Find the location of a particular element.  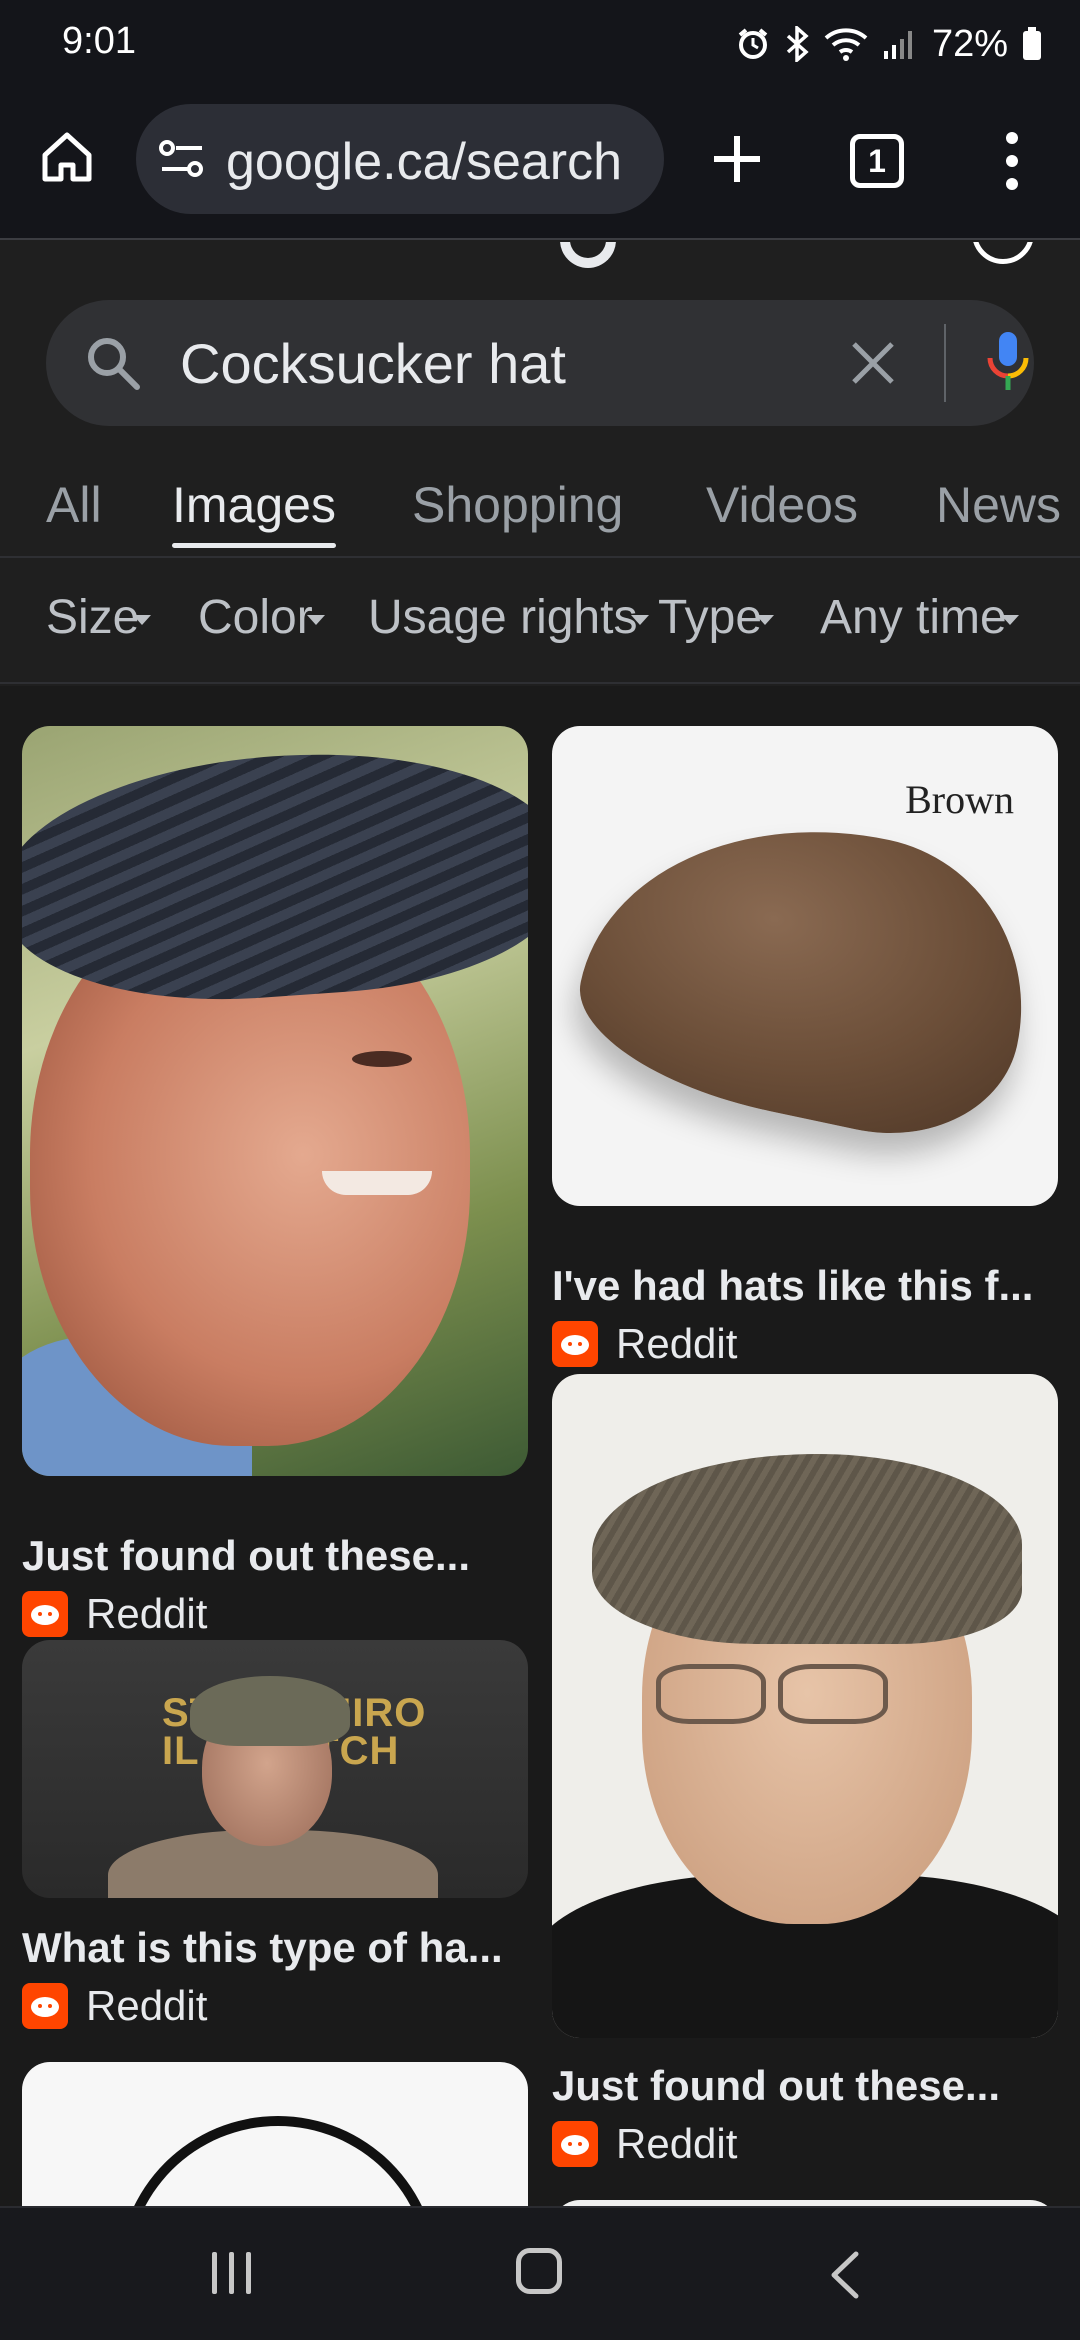

filter-type: Type is located at coordinates (716, 617).